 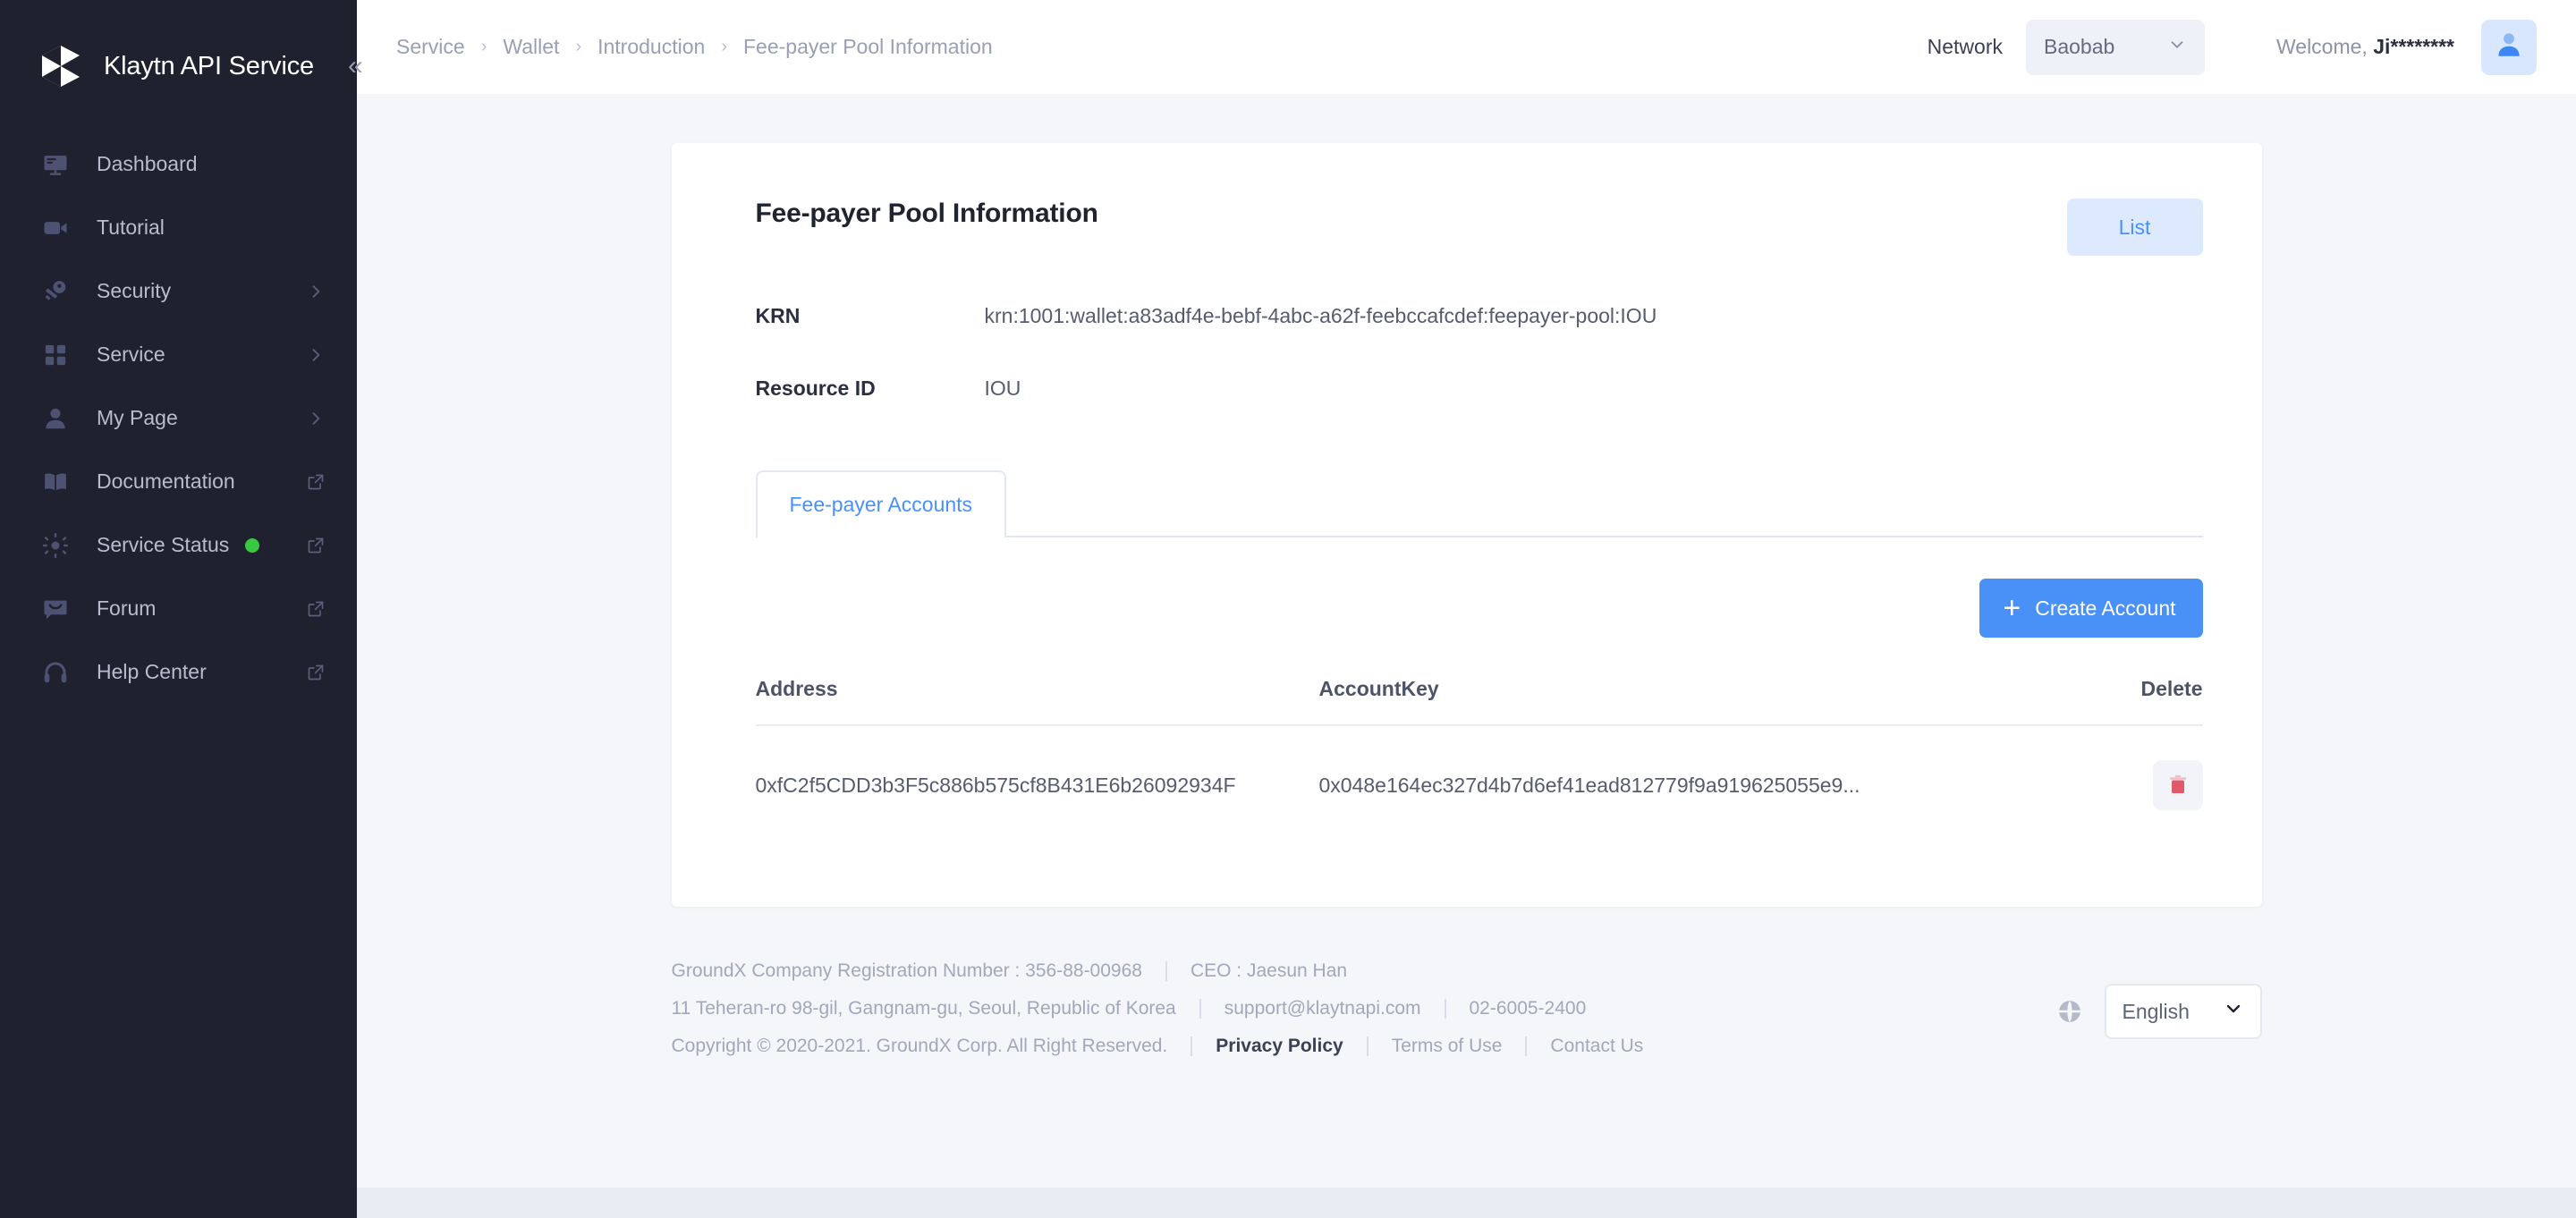 I want to click on table-head: Address AccountKey Delete, so click(x=1479, y=701).